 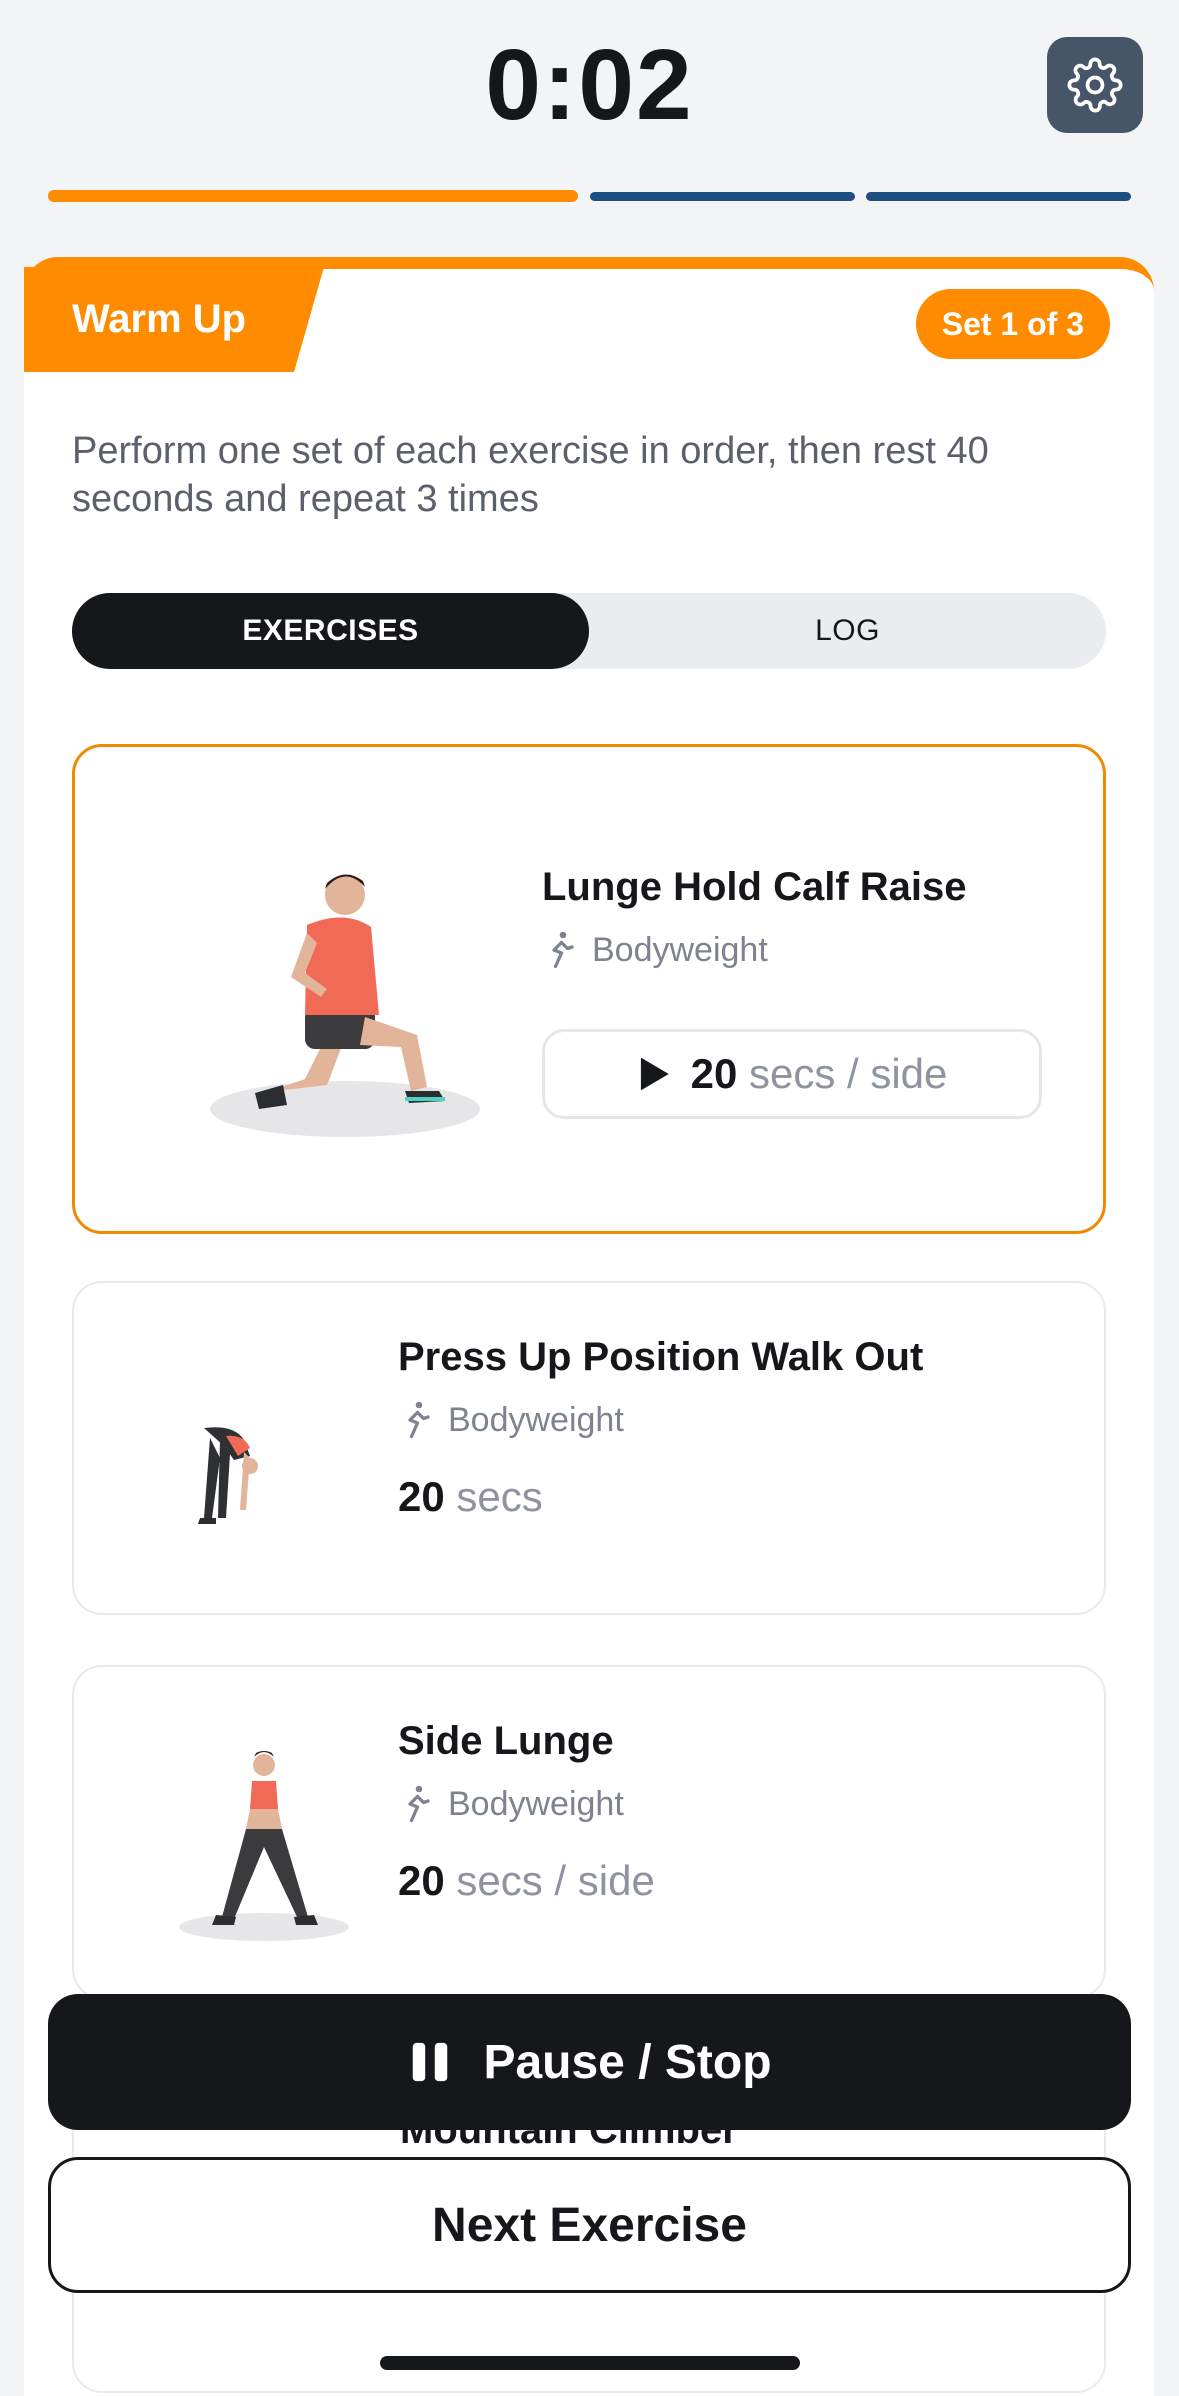 I want to click on next-exercise-button: Next Exercise, so click(x=589, y=2225).